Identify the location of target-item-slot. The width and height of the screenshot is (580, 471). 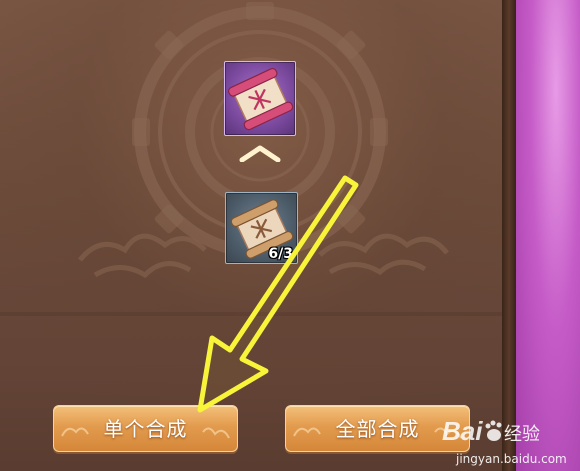
(260, 98).